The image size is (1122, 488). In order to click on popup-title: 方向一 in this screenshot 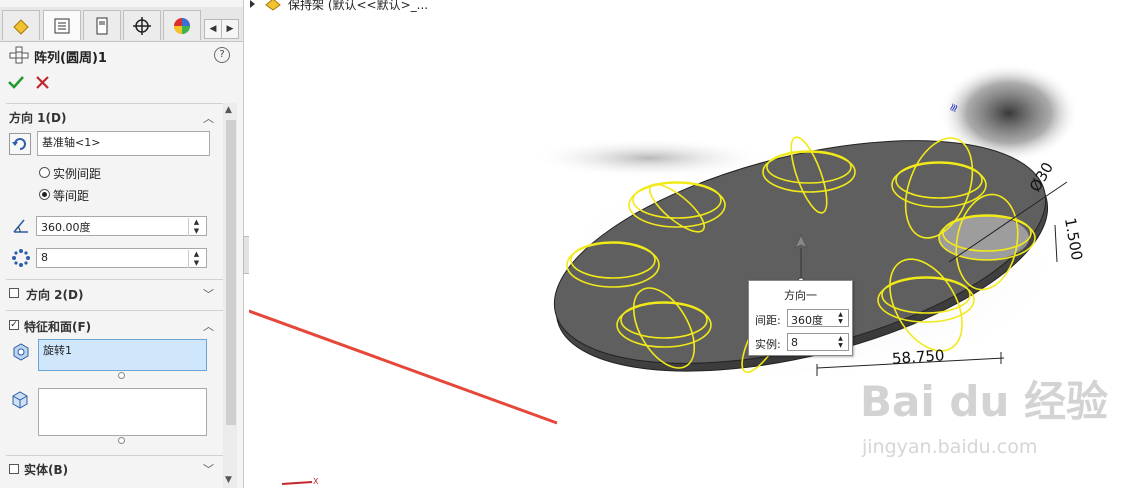, I will do `click(800, 295)`.